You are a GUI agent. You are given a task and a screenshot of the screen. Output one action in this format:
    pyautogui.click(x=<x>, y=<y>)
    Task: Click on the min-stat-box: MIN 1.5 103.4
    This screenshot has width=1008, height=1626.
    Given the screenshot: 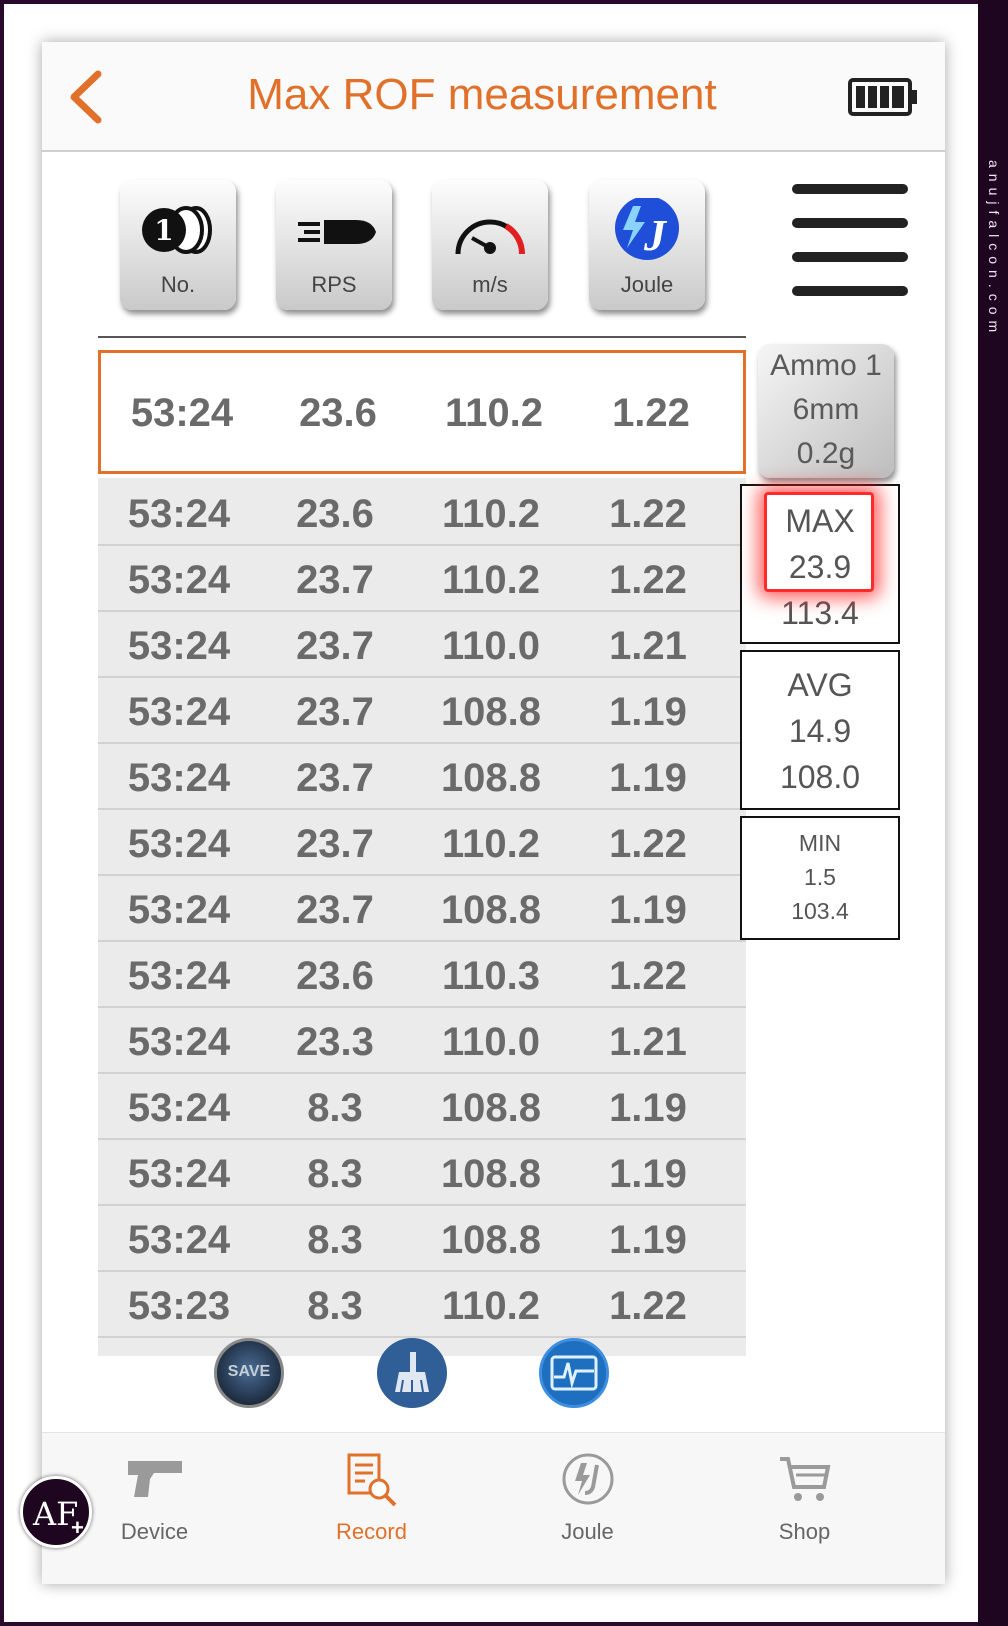 What is the action you would take?
    pyautogui.click(x=820, y=878)
    